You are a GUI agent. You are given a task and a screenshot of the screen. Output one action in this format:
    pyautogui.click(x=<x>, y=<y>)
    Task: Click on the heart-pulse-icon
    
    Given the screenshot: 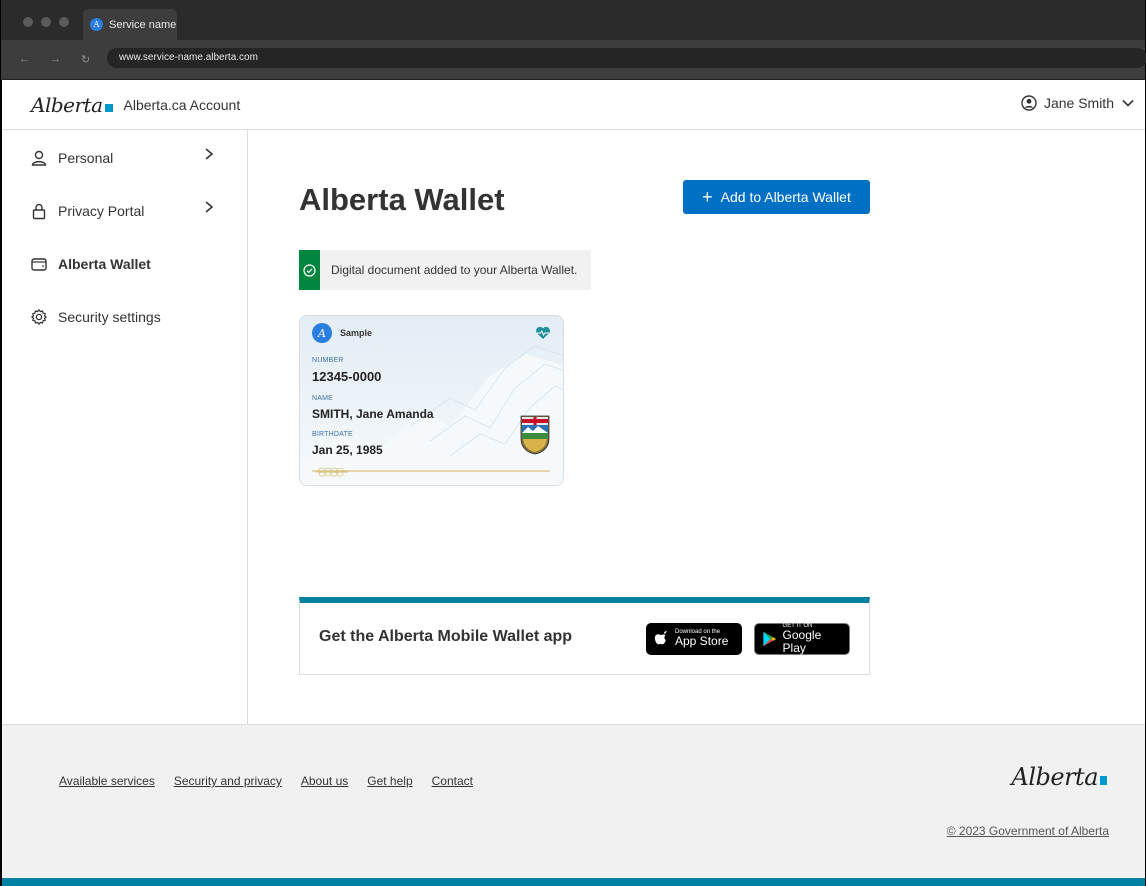 What is the action you would take?
    pyautogui.click(x=543, y=332)
    